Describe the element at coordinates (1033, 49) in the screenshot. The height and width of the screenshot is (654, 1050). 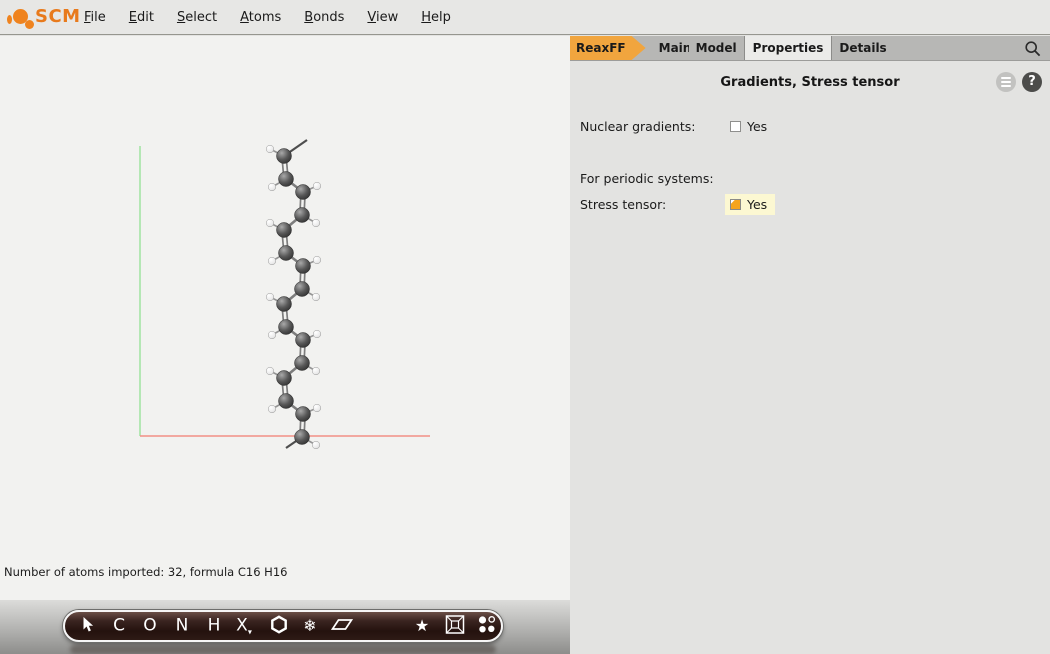
I see `search-icon` at that location.